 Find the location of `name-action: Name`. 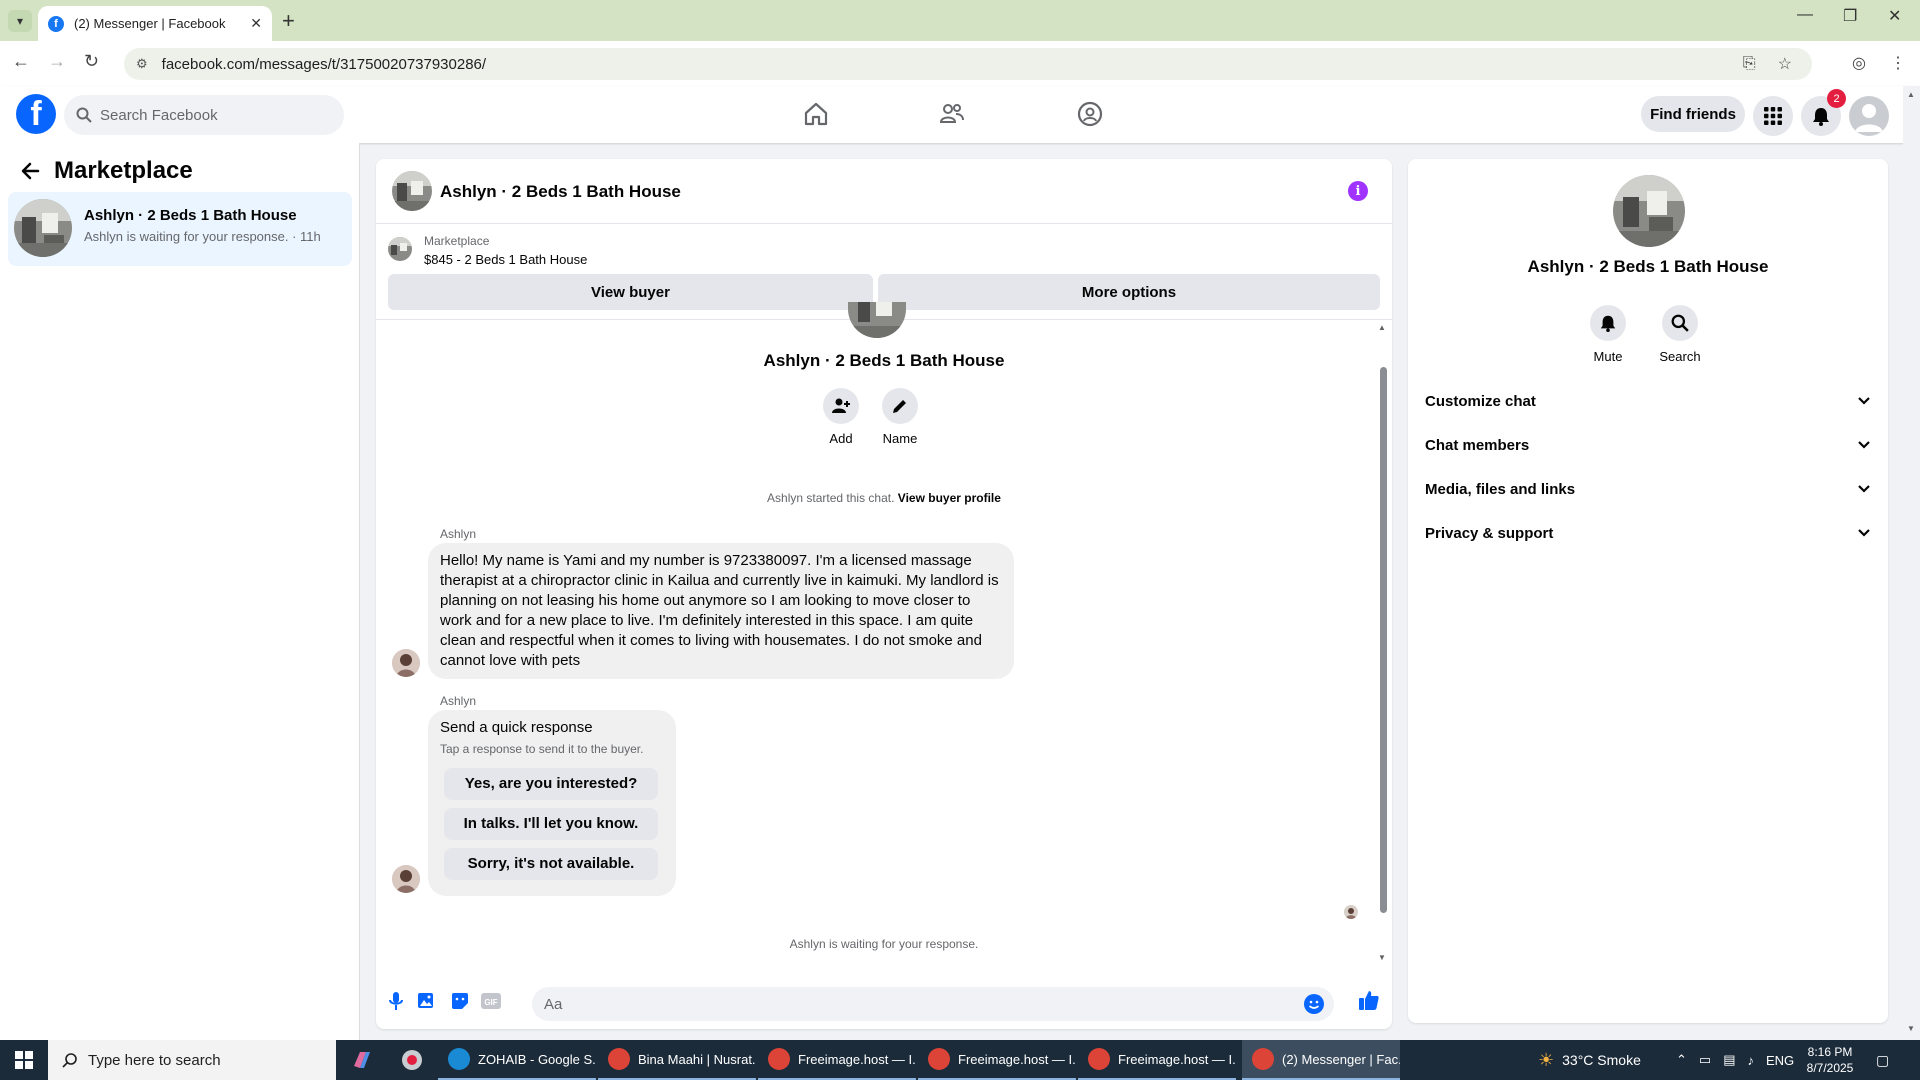

name-action: Name is located at coordinates (900, 417).